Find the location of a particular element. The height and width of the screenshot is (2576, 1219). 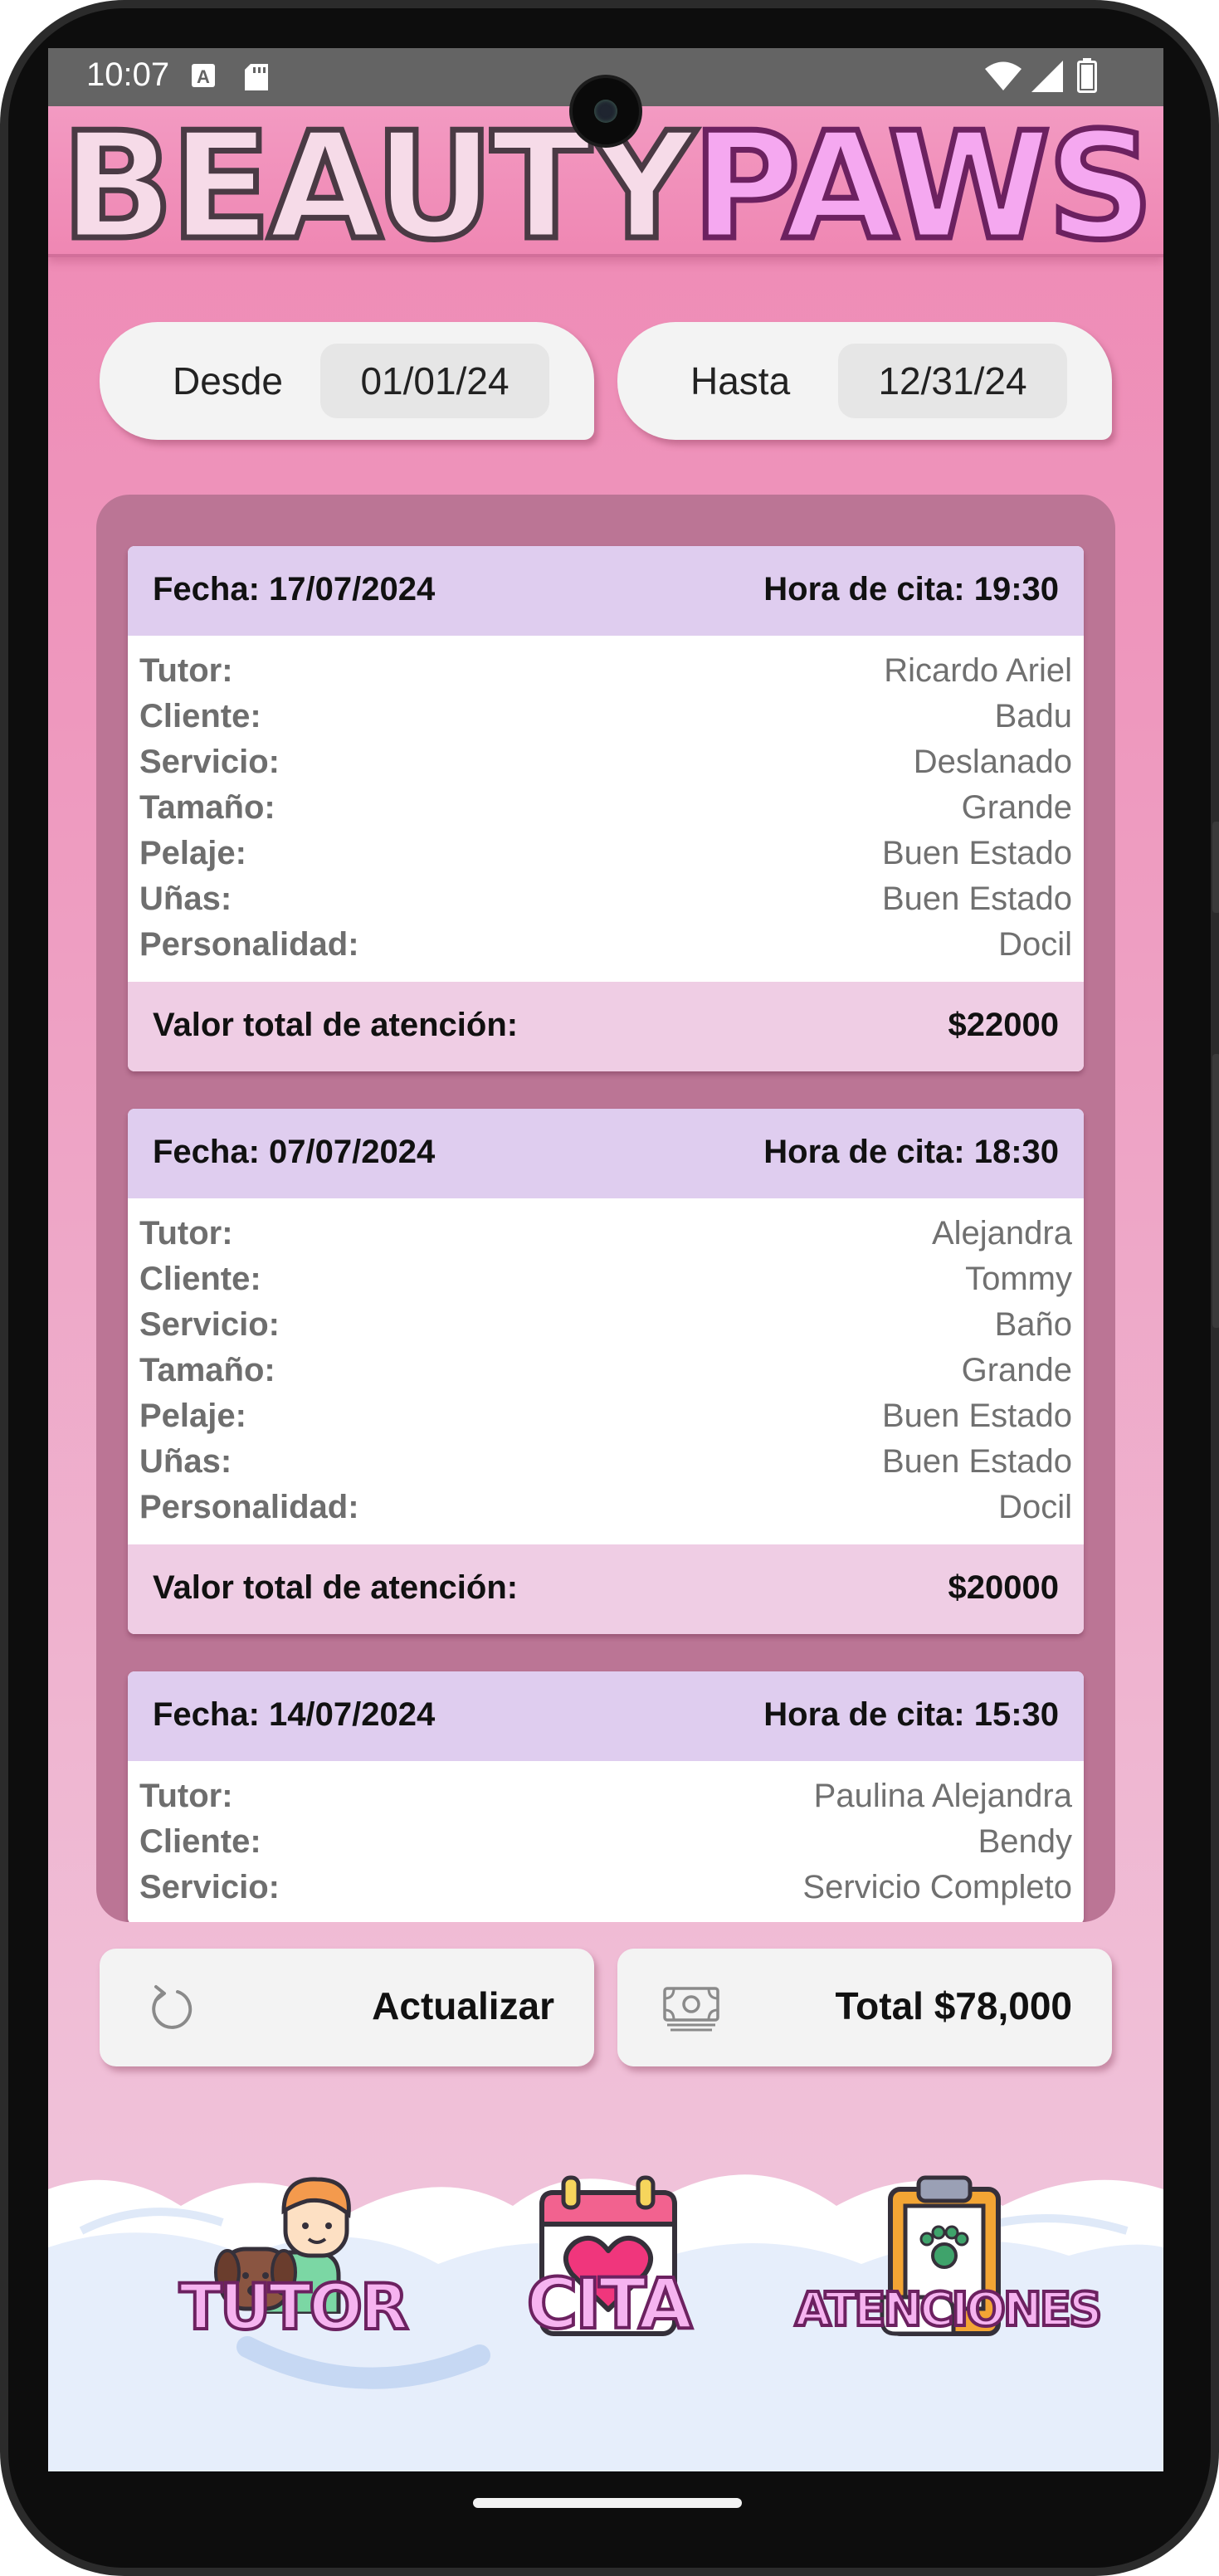

system-nav-area is located at coordinates (609, 2524).